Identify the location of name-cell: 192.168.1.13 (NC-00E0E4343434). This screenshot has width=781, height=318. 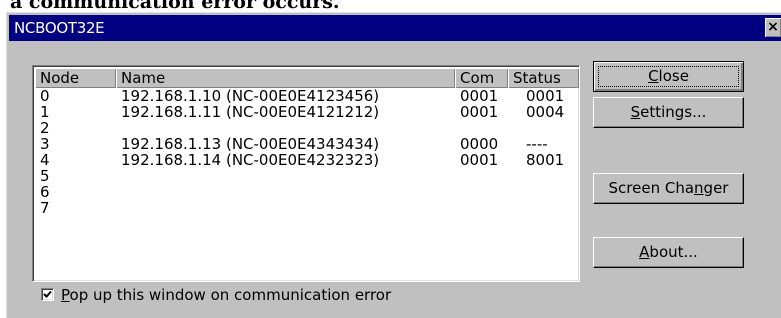
(250, 144).